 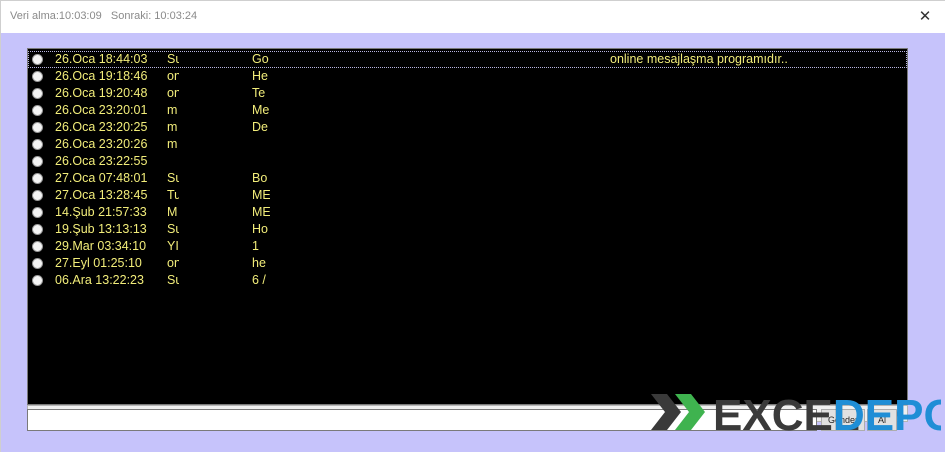 I want to click on list-item: 29.Mar 03:34:10 YI 1, so click(x=467, y=246).